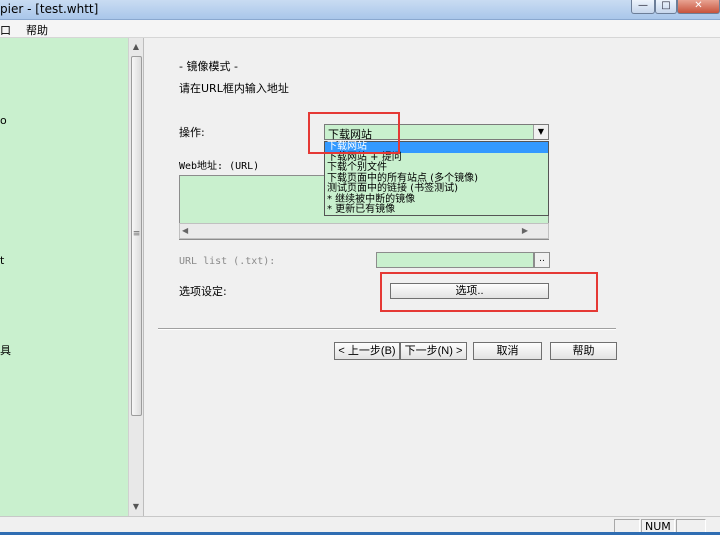 The height and width of the screenshot is (535, 720). I want to click on instruction-text: 请在URL框内输入地址, so click(234, 88).